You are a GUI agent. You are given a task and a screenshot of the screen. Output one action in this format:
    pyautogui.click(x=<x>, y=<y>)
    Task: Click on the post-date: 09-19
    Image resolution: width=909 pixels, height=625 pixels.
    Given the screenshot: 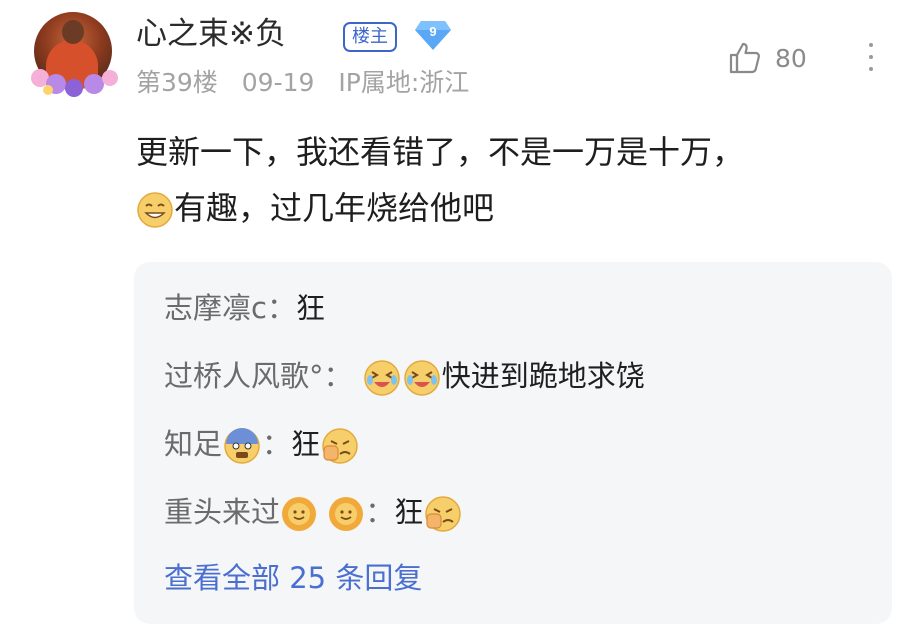 What is the action you would take?
    pyautogui.click(x=278, y=82)
    